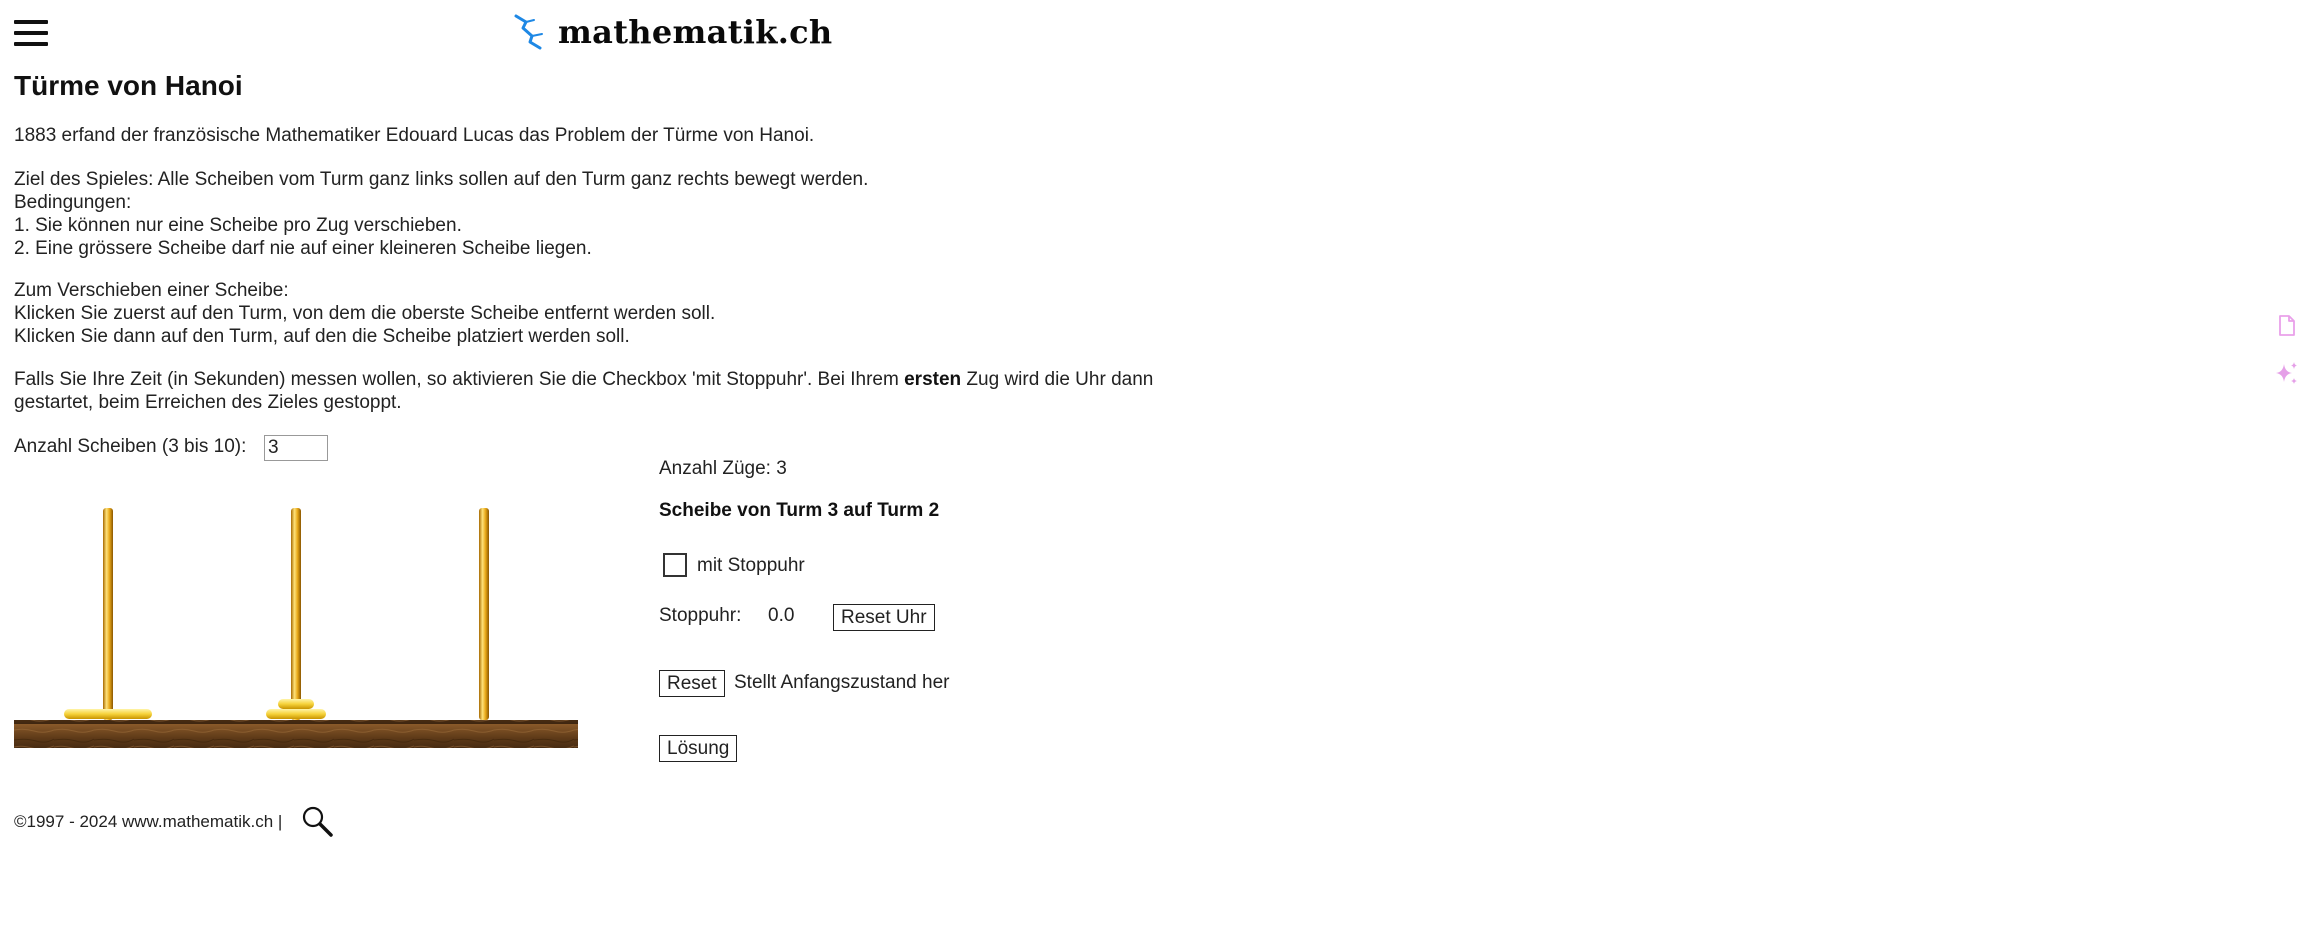 This screenshot has height=927, width=2320. What do you see at coordinates (700, 615) in the screenshot?
I see `stopwatch-label: Stoppuhr:` at bounding box center [700, 615].